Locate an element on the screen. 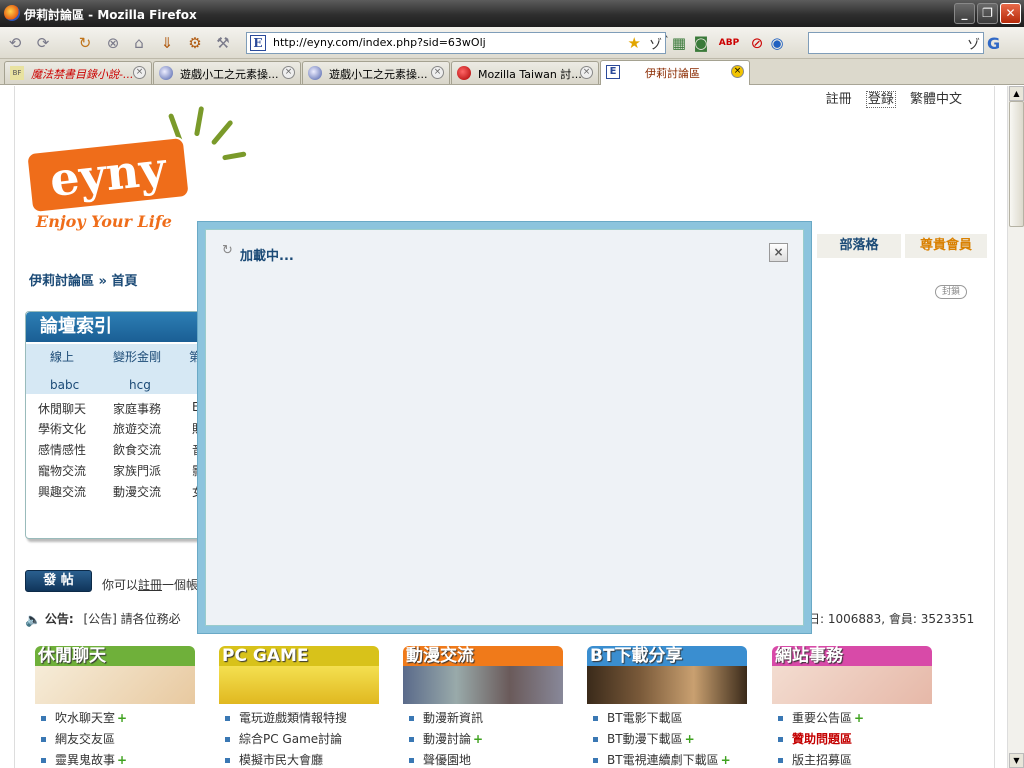  screenshot-icon: ◙ is located at coordinates (701, 43).